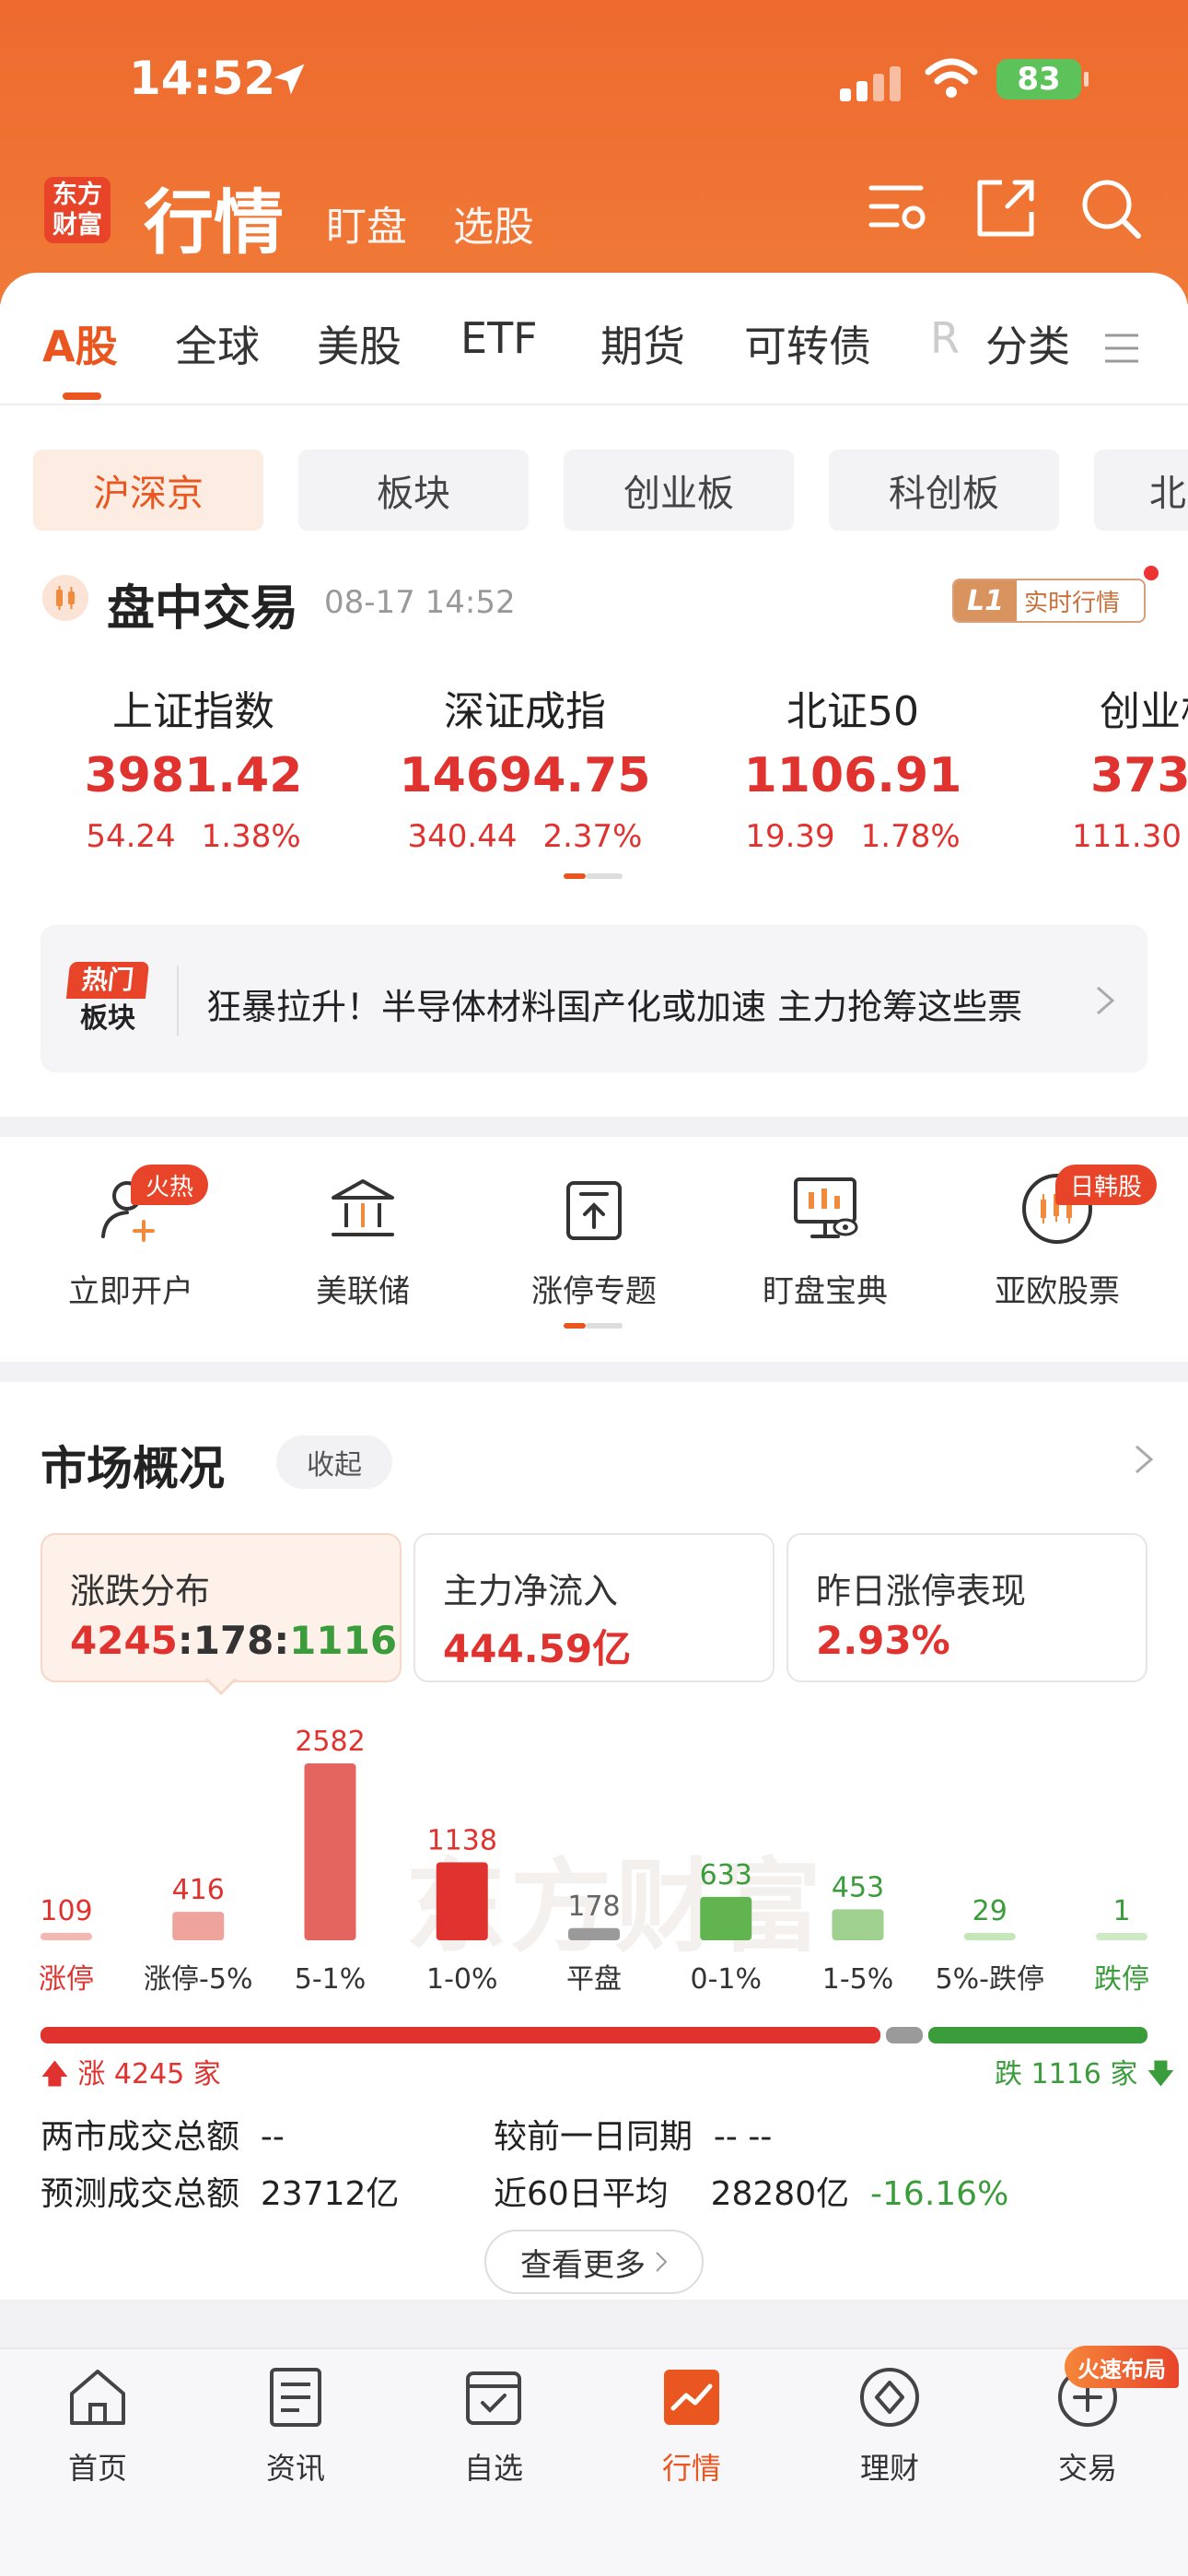 This screenshot has height=2576, width=1188. What do you see at coordinates (193, 766) in the screenshot?
I see `index-card-sse: 上证指数 3981.42 54.24 1.38%` at bounding box center [193, 766].